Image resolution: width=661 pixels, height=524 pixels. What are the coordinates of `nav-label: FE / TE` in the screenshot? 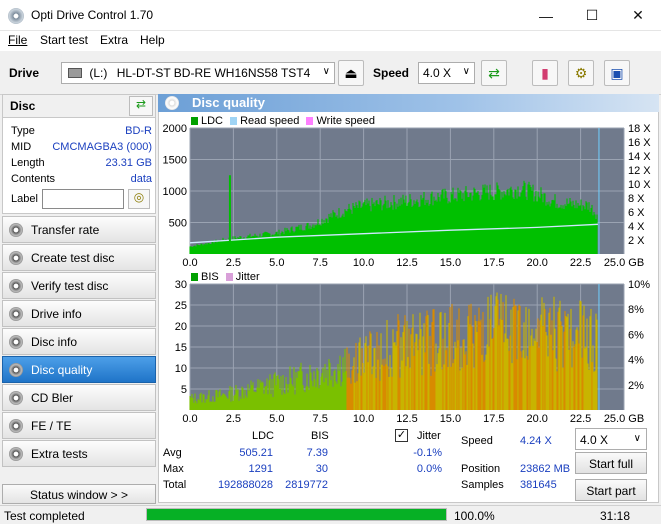 It's located at (51, 426).